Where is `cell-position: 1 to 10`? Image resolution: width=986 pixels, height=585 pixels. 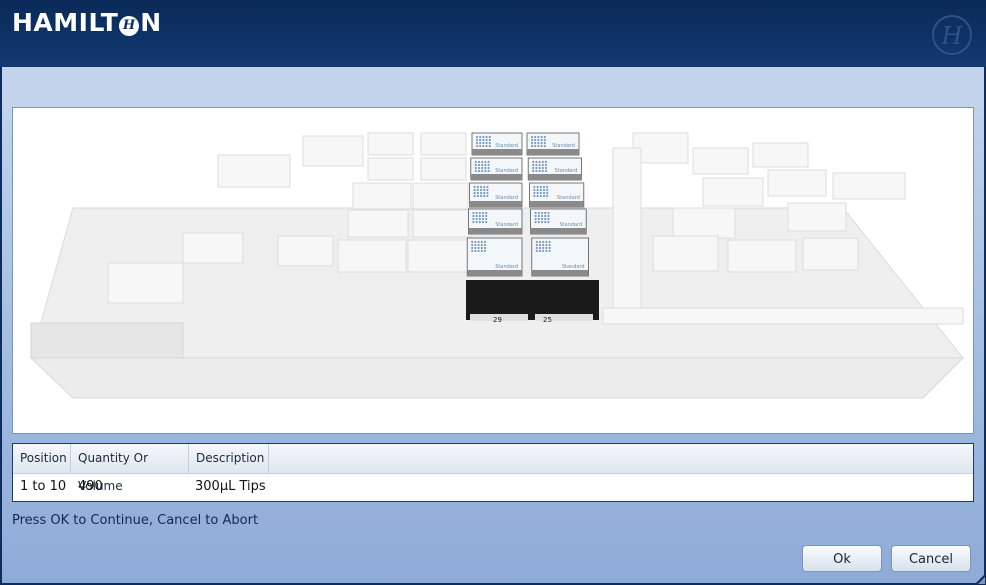 cell-position: 1 to 10 is located at coordinates (43, 486).